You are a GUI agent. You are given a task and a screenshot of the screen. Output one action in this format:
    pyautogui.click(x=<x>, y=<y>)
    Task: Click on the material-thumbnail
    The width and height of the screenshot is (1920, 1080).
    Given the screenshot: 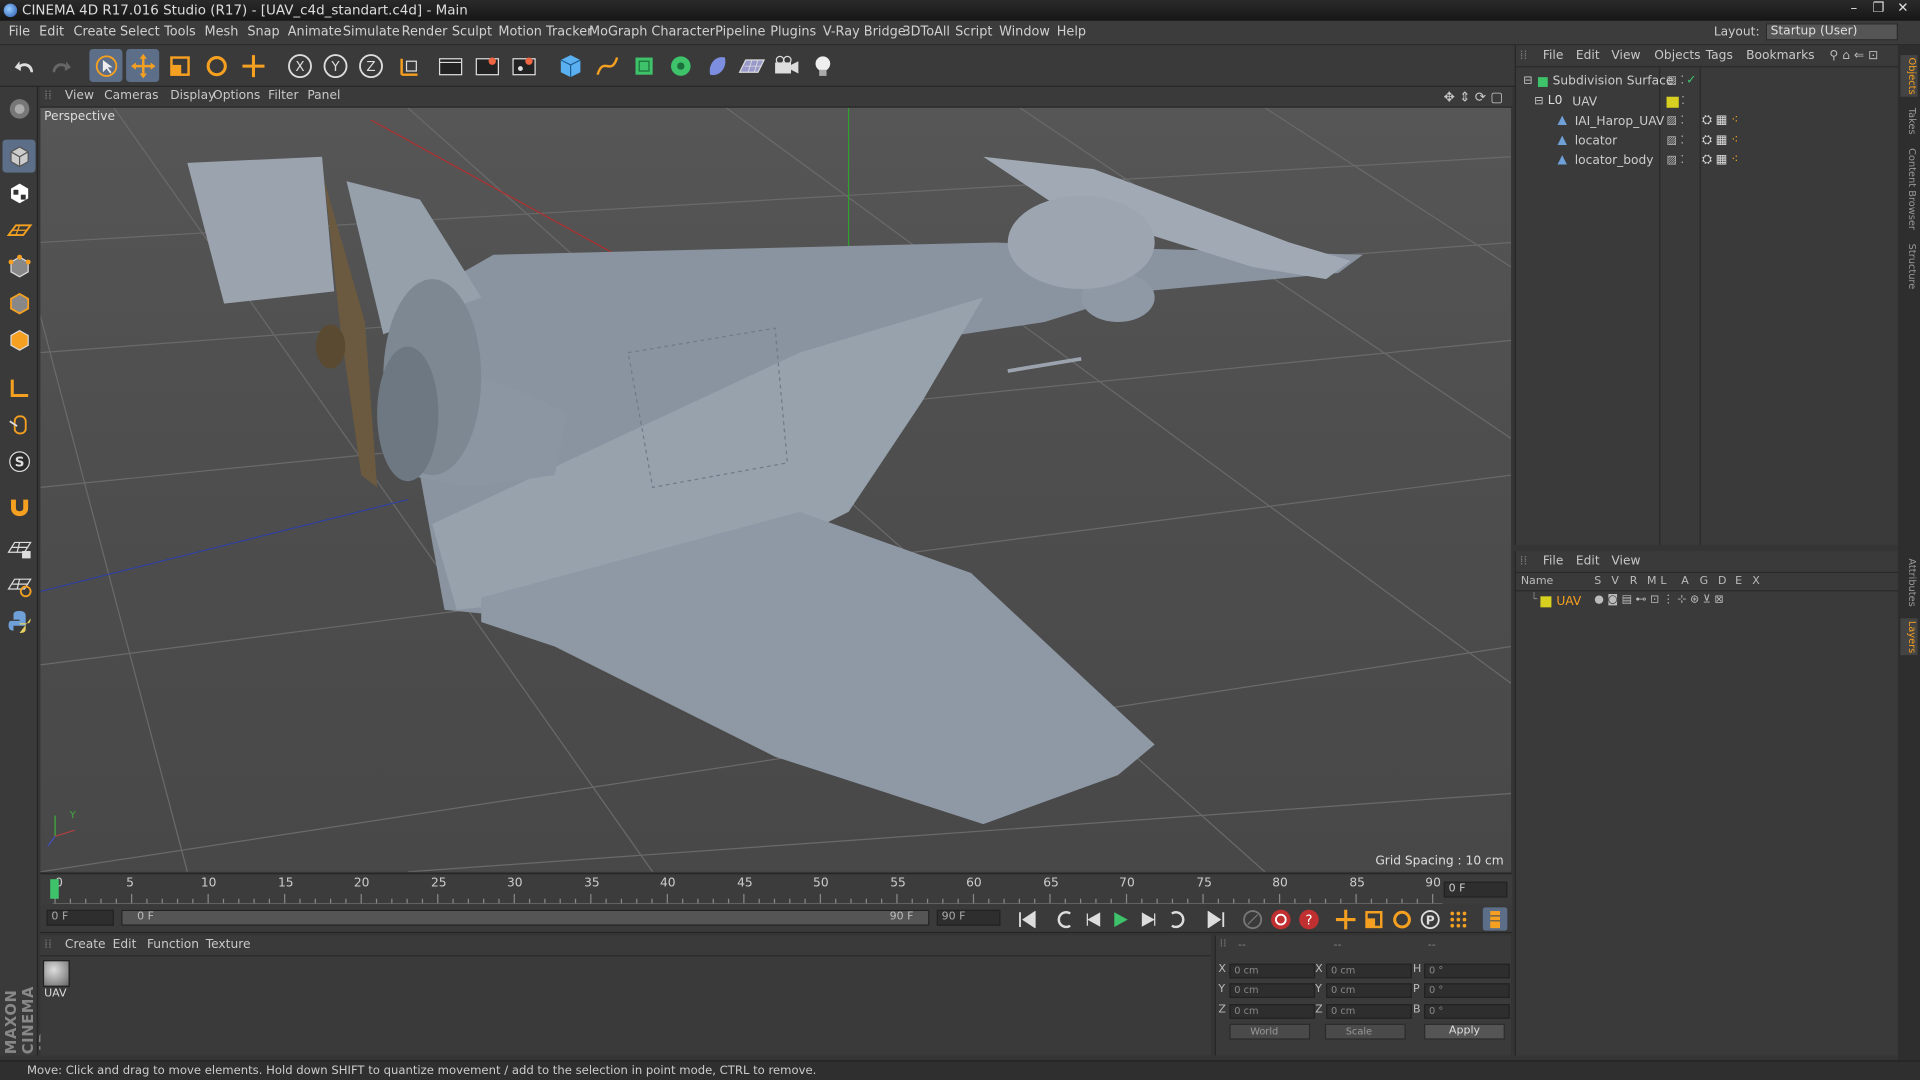 What is the action you would take?
    pyautogui.click(x=56, y=973)
    